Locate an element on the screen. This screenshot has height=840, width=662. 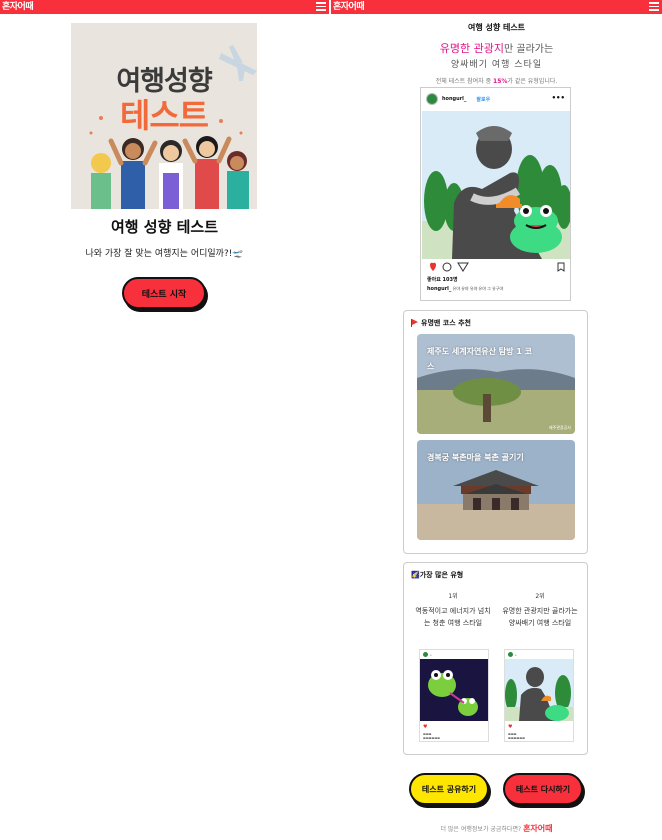
rank-number: 2위 is located at coordinates (540, 596).